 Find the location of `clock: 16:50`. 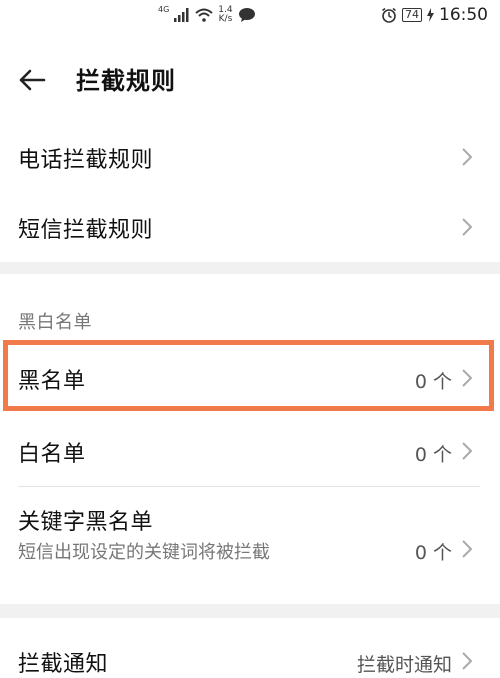

clock: 16:50 is located at coordinates (463, 15).